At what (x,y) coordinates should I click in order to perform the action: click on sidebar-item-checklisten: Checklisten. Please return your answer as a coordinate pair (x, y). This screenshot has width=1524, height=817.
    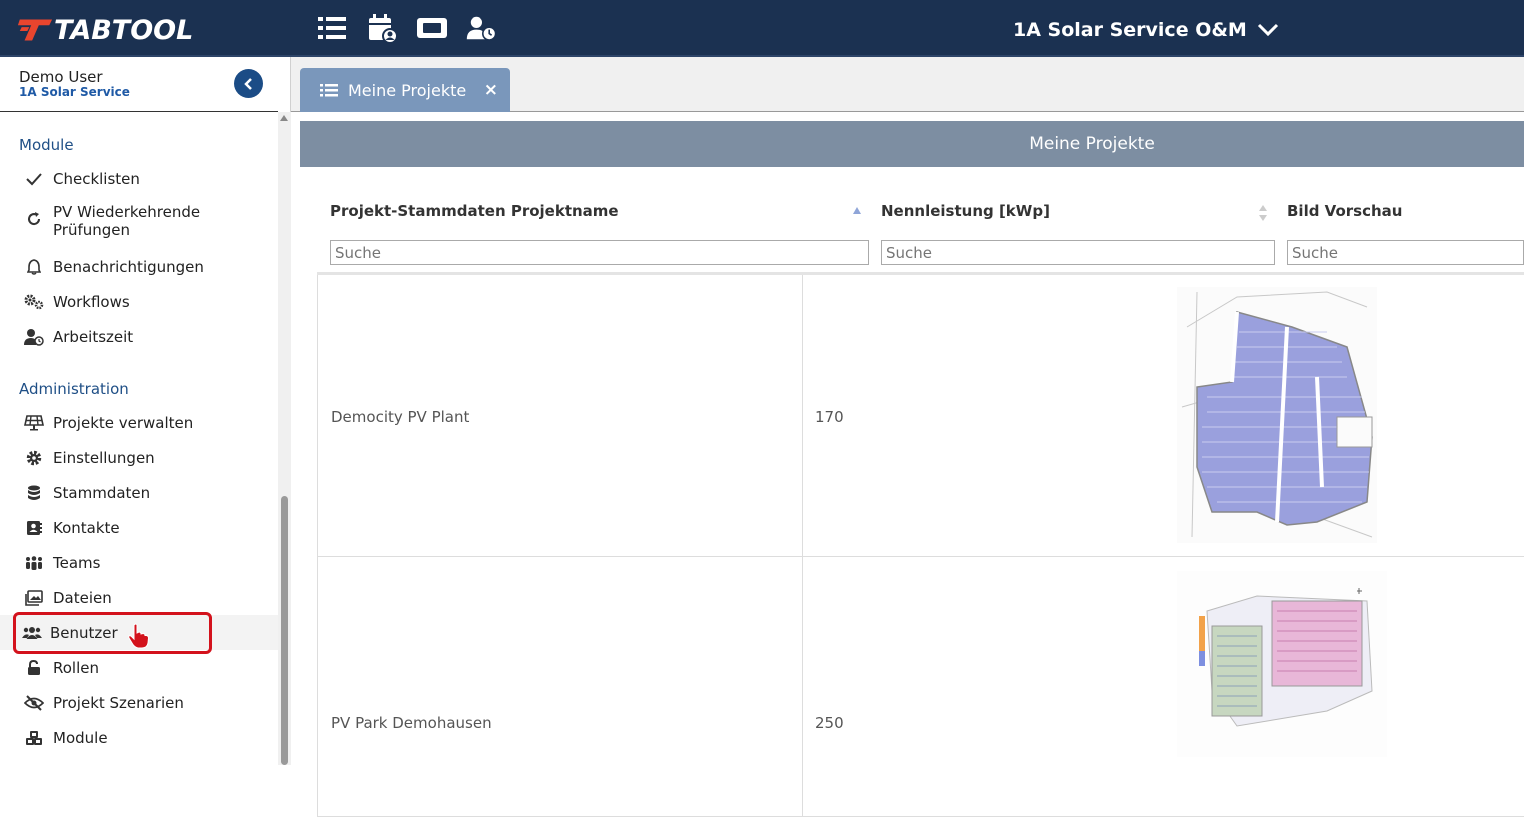
    Looking at the image, I should click on (139, 178).